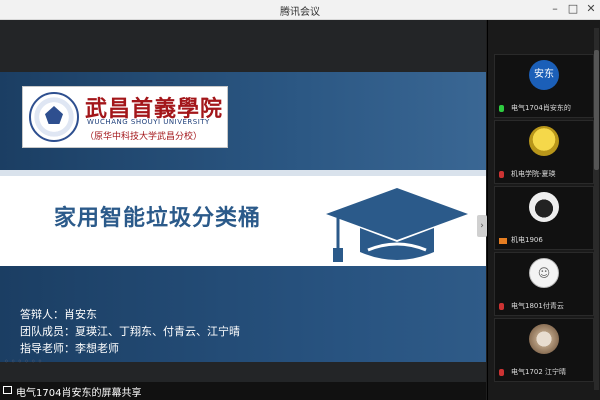 The height and width of the screenshot is (400, 600). Describe the element at coordinates (544, 273) in the screenshot. I see `avatar: ☺` at that location.